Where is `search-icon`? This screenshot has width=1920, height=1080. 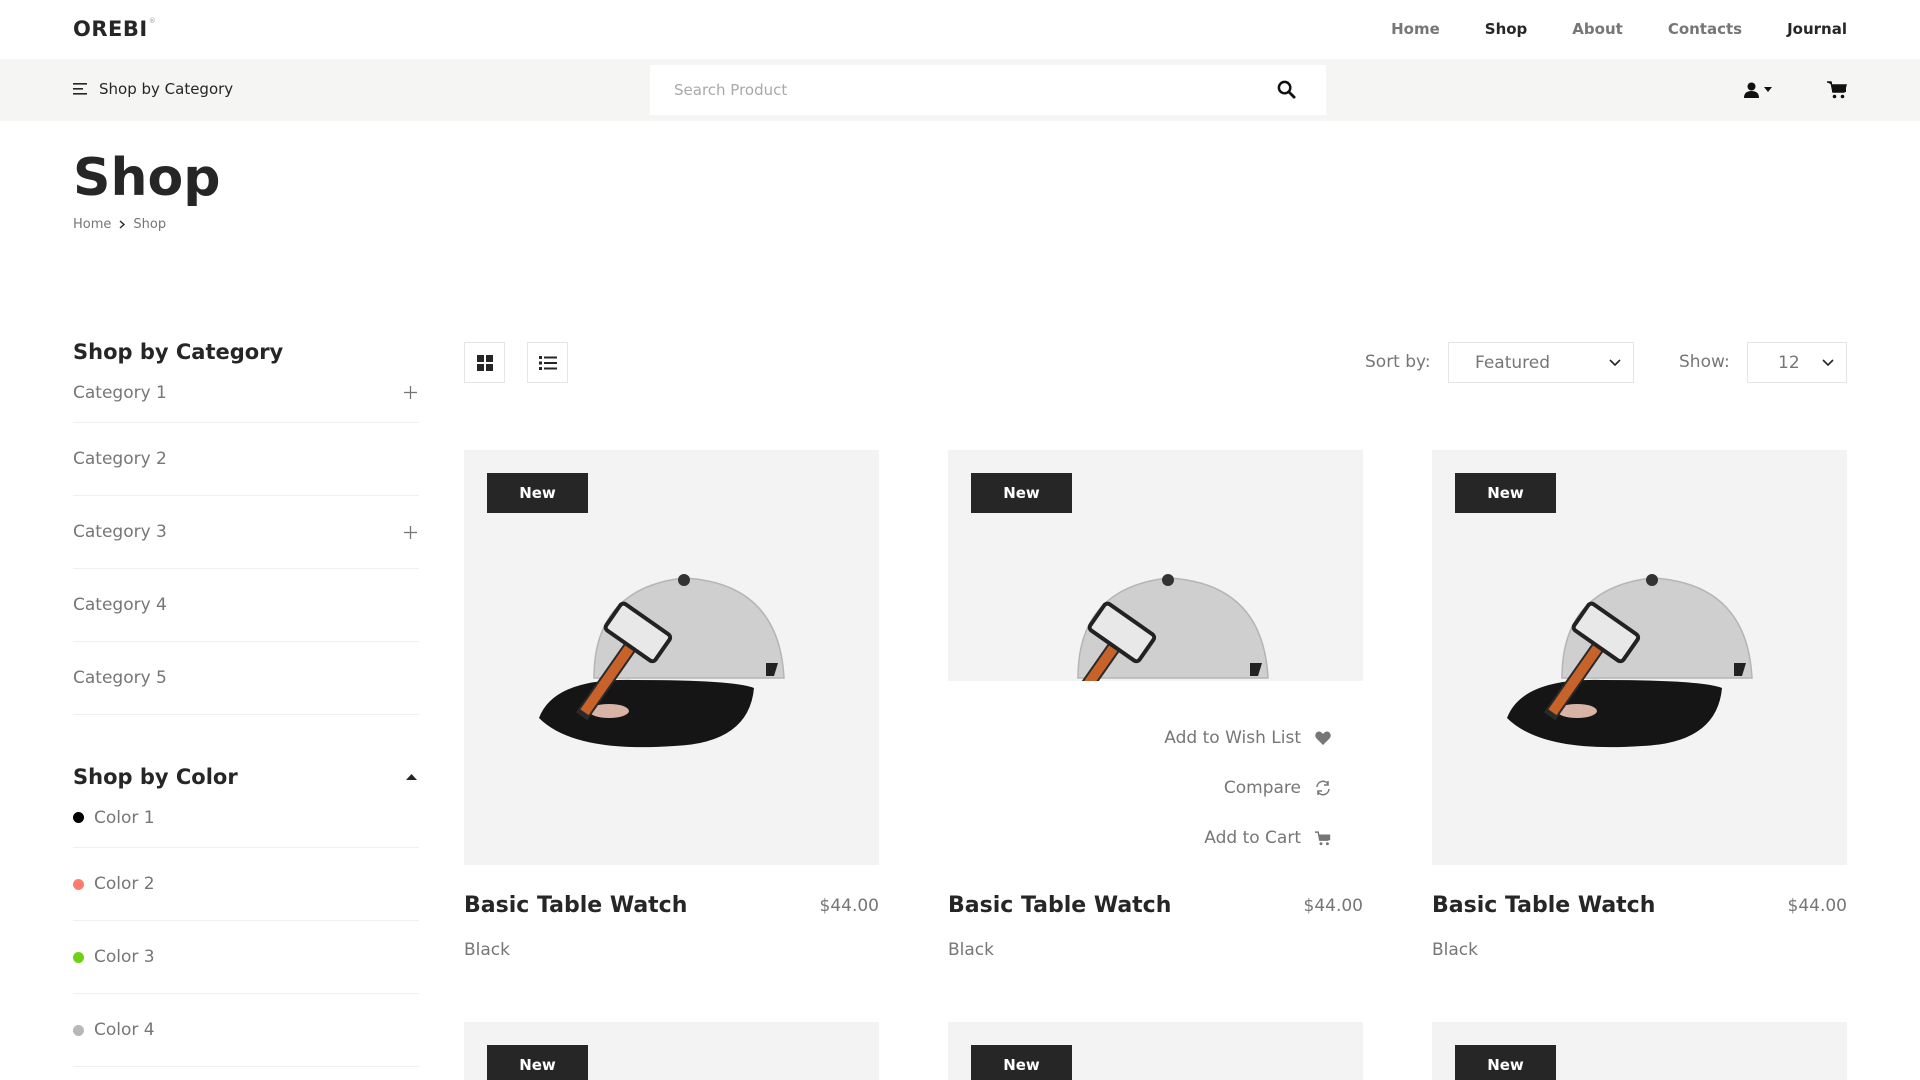
search-icon is located at coordinates (1286, 89).